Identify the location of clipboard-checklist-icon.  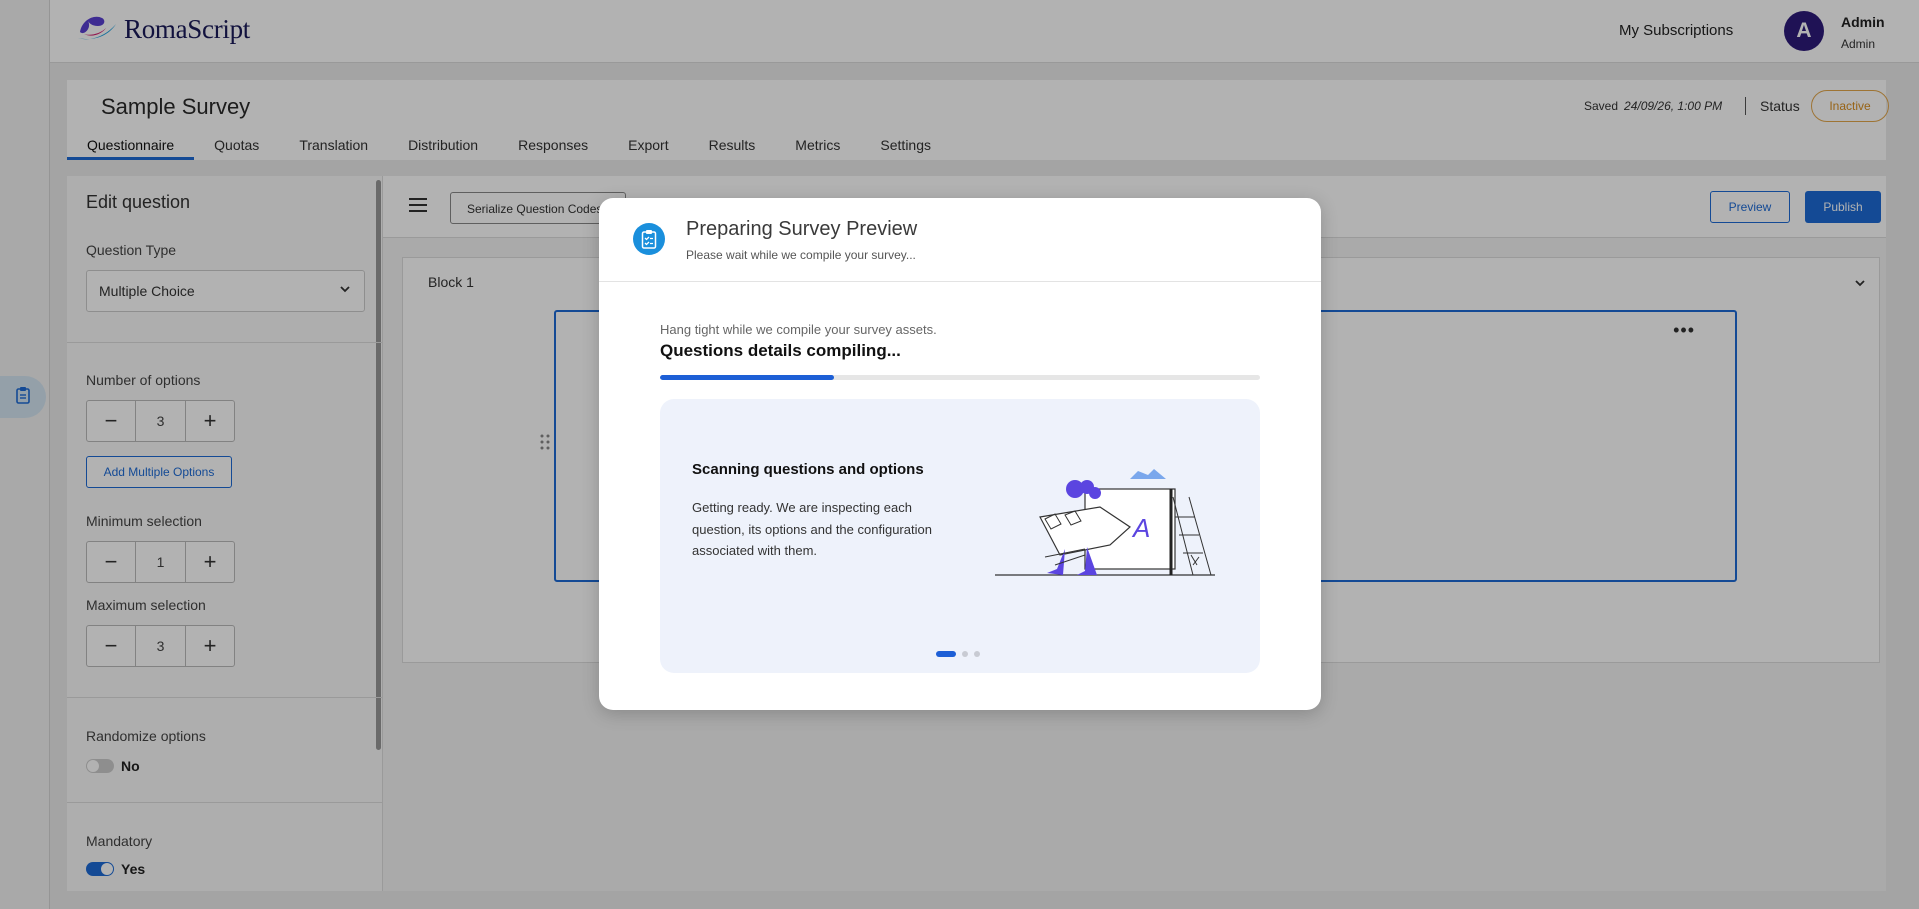
(649, 239).